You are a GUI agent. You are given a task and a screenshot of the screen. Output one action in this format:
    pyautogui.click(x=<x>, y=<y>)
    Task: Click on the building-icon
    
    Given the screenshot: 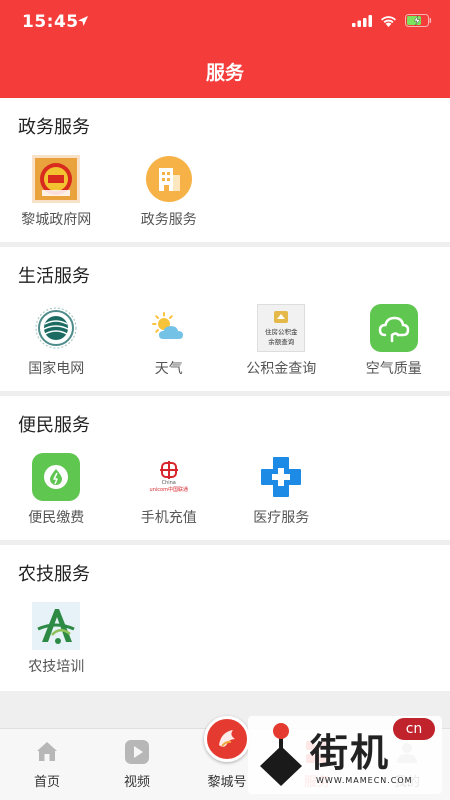 What is the action you would take?
    pyautogui.click(x=169, y=179)
    